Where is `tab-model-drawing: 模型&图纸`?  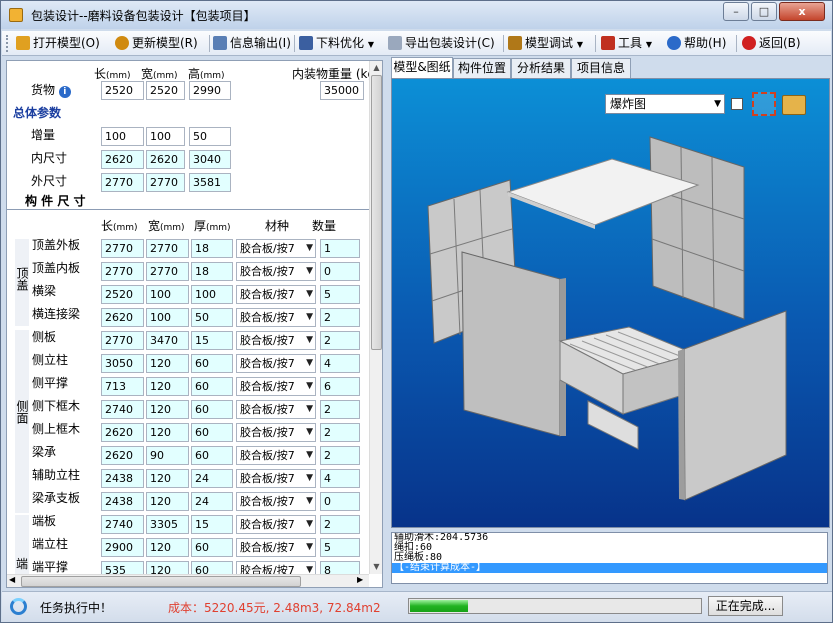
tab-model-drawing: 模型&图纸 is located at coordinates (422, 67).